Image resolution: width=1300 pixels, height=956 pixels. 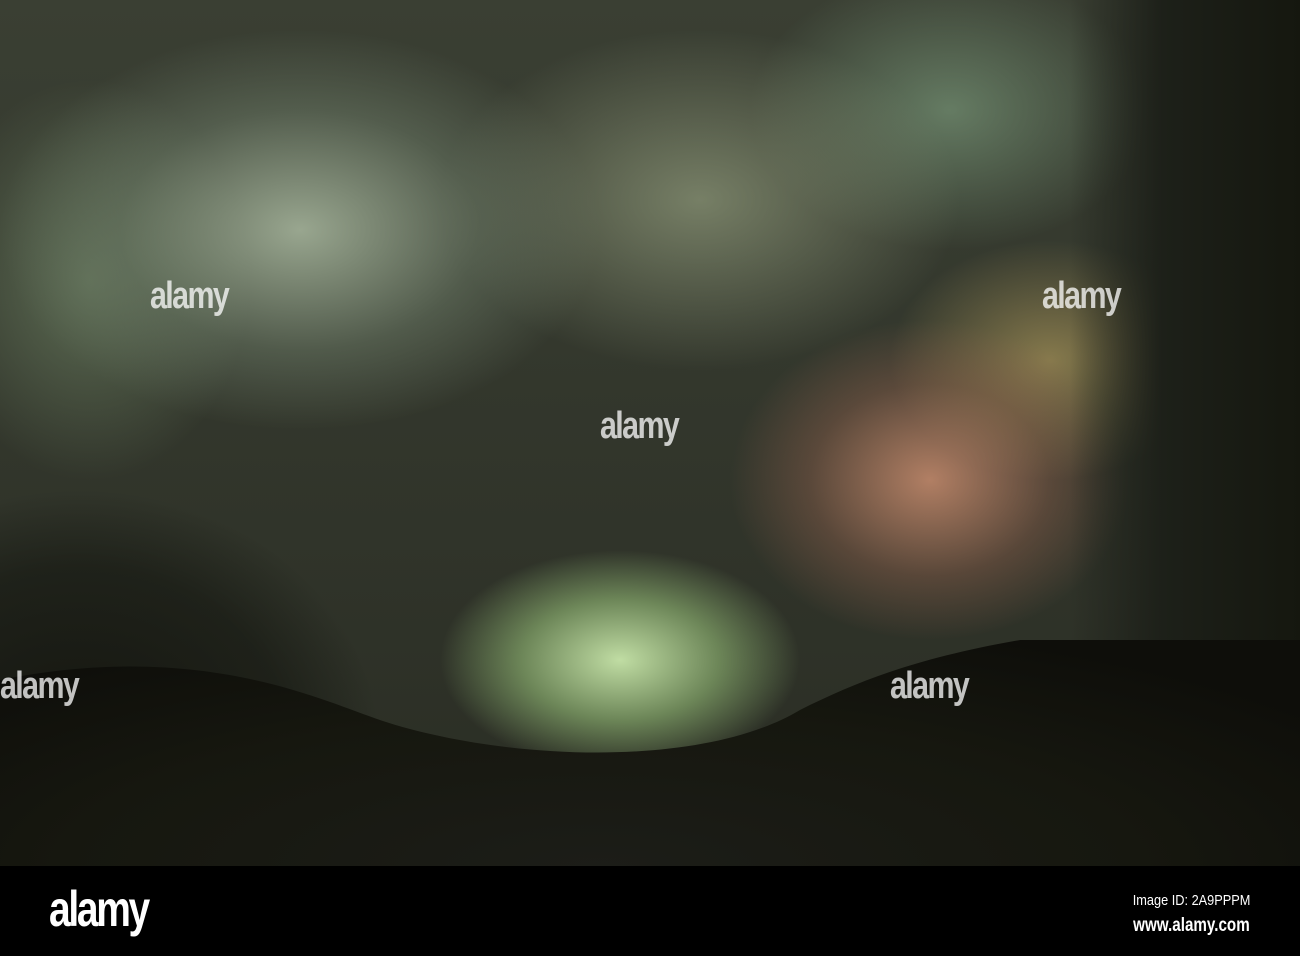 I want to click on alamy-logo: alamy, so click(x=99, y=909).